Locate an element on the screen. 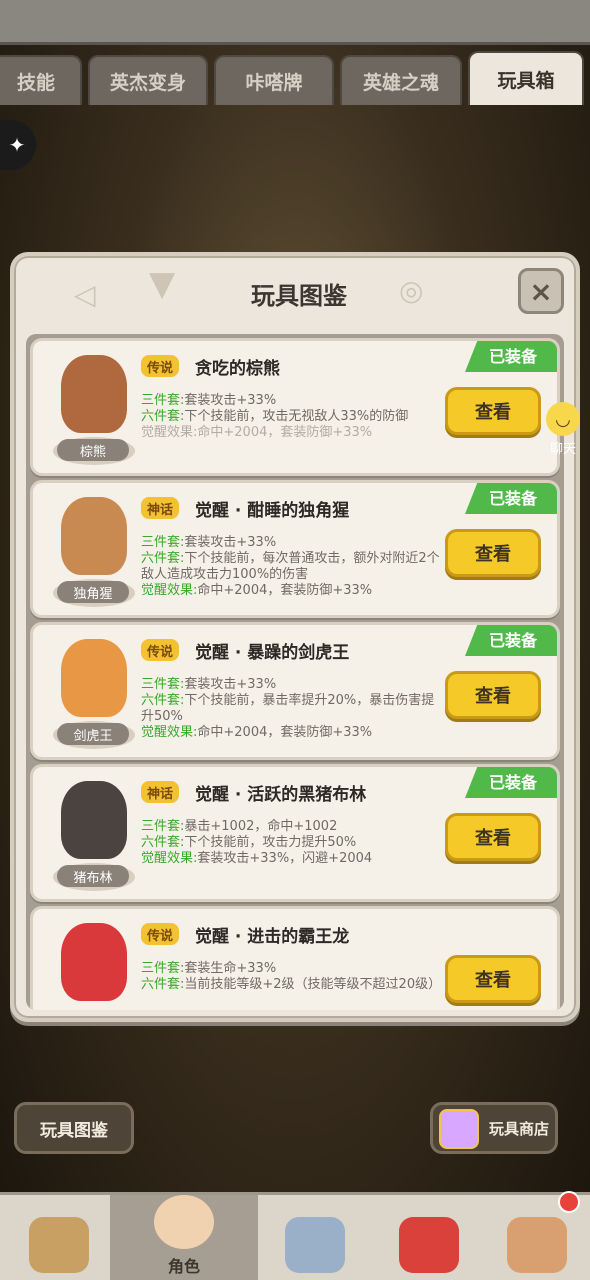  portrait-nameplate: 猪布林 is located at coordinates (93, 876).